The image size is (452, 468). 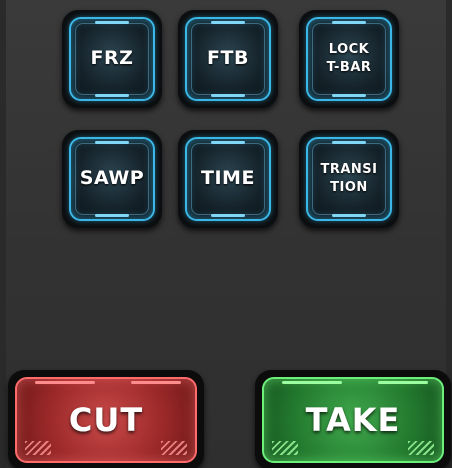 I want to click on frz-button: FRZ, so click(x=112, y=59).